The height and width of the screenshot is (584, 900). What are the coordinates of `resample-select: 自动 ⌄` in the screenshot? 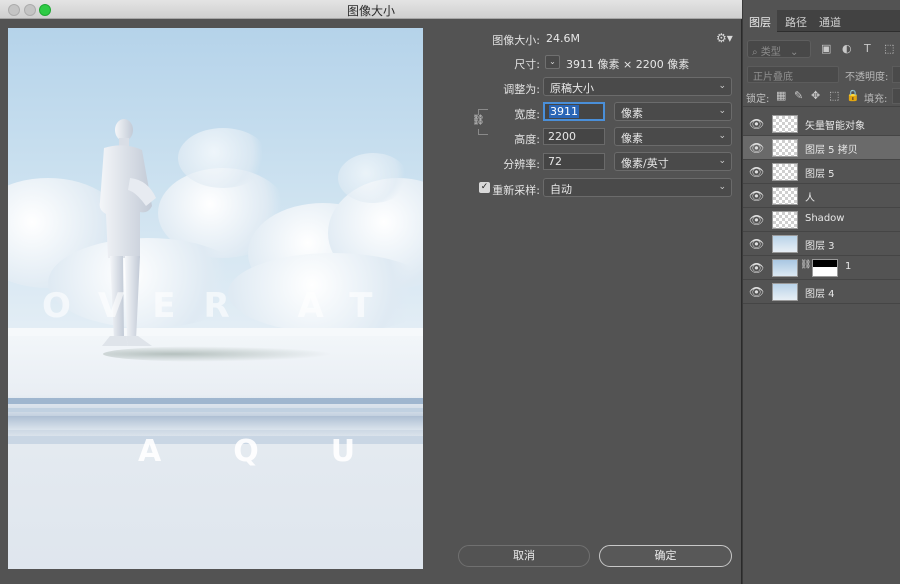 It's located at (637, 187).